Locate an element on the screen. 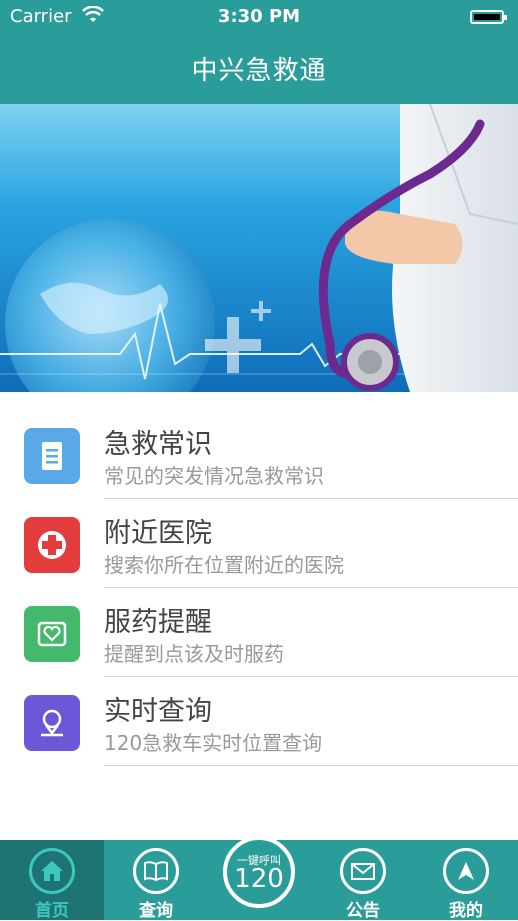 The image size is (518, 921). page-title: 中兴急救通 is located at coordinates (259, 71).